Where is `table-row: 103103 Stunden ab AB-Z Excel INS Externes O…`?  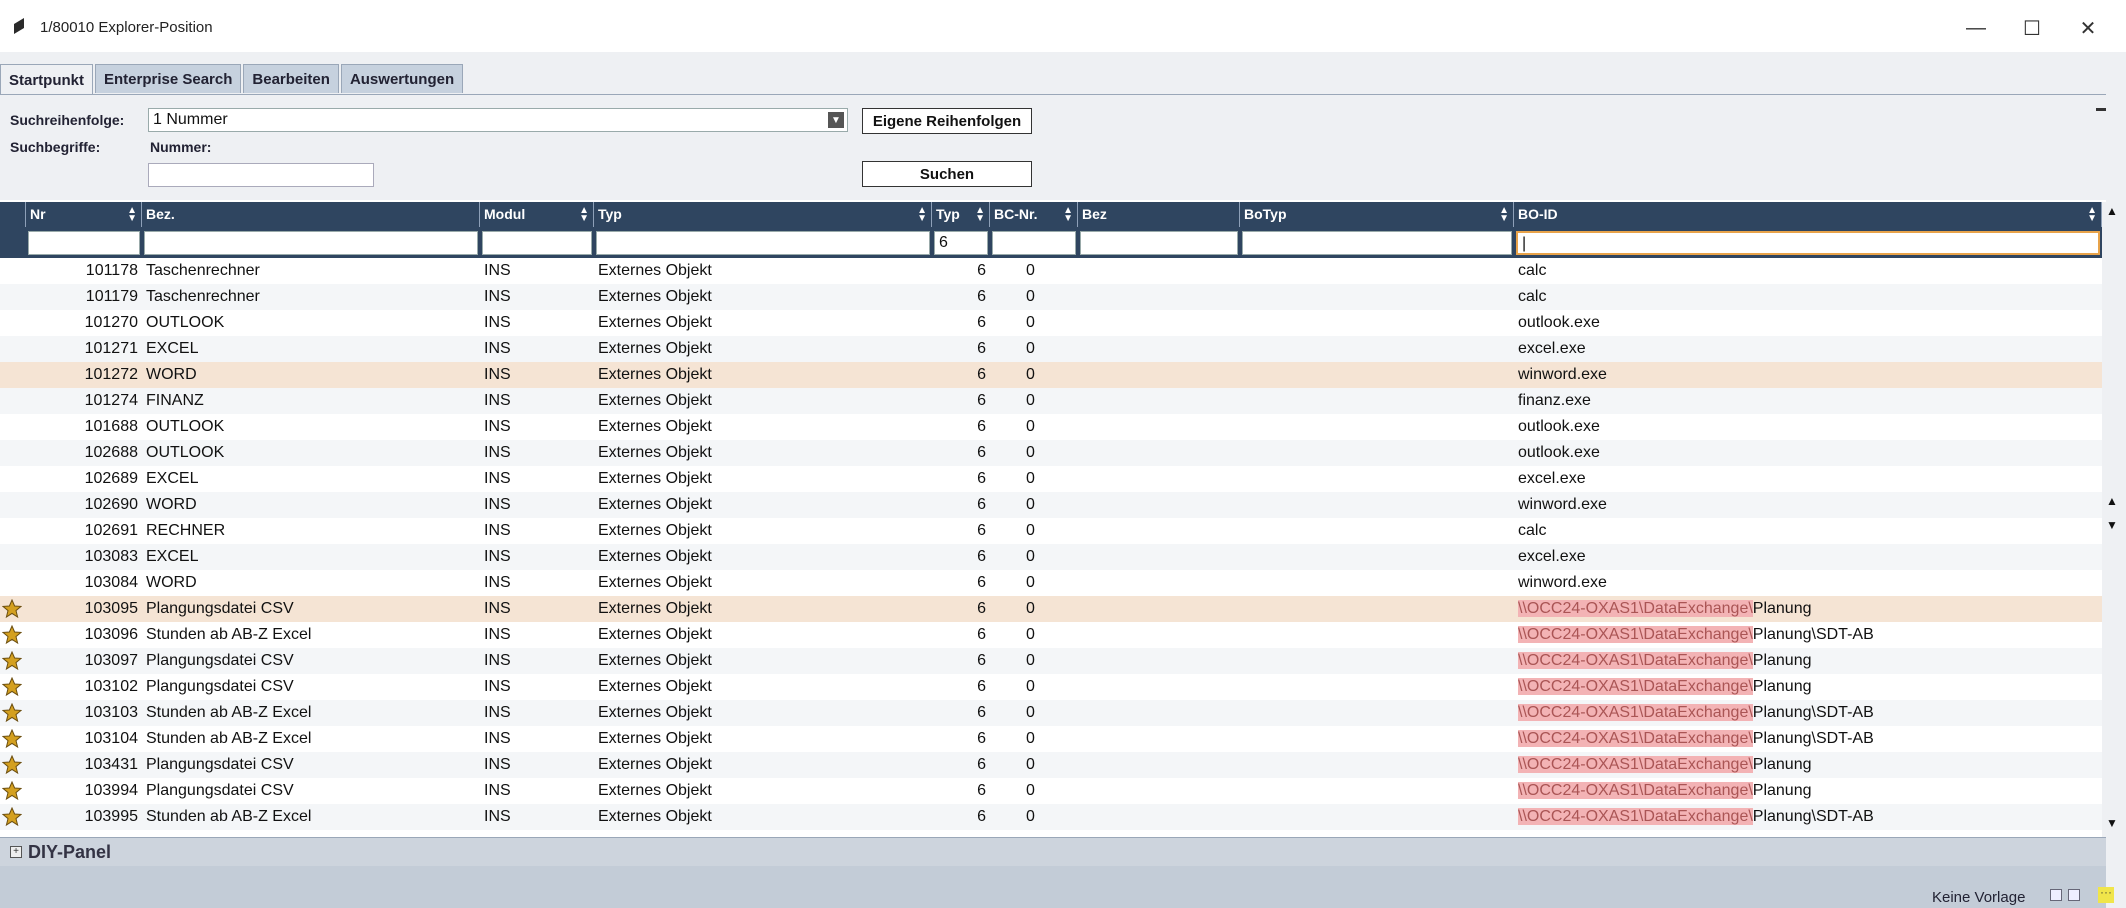 table-row: 103103 Stunden ab AB-Z Excel INS Externes O… is located at coordinates (1051, 713).